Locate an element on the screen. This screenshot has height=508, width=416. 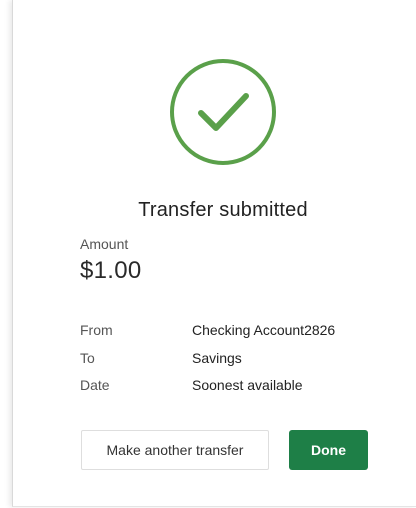
make-another-transfer-button: Make another transfer is located at coordinates (175, 450).